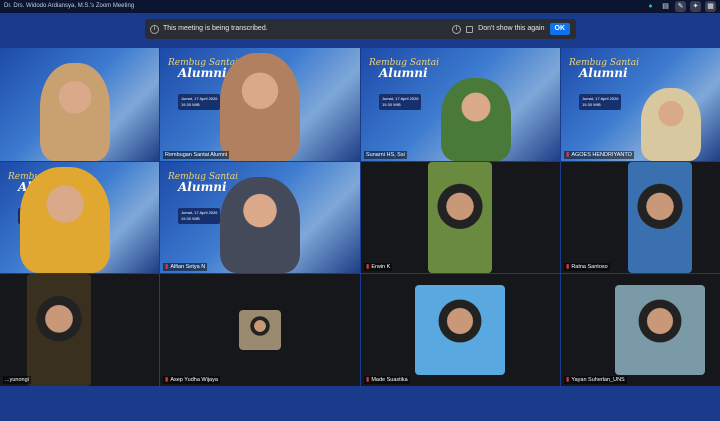 The height and width of the screenshot is (421, 720). What do you see at coordinates (191, 380) in the screenshot?
I see `participant-name: ▮ Asep Yudha Wijaya` at bounding box center [191, 380].